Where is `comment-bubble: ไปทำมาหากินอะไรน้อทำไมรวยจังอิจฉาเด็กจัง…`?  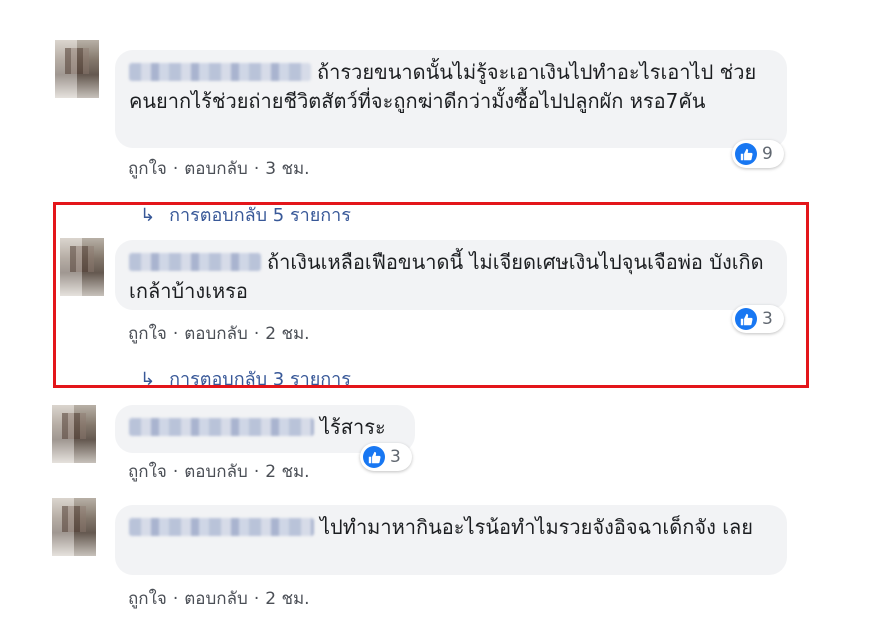
comment-bubble: ไปทำมาหากินอะไรน้อทำไมรวยจังอิจฉาเด็กจัง… is located at coordinates (451, 540).